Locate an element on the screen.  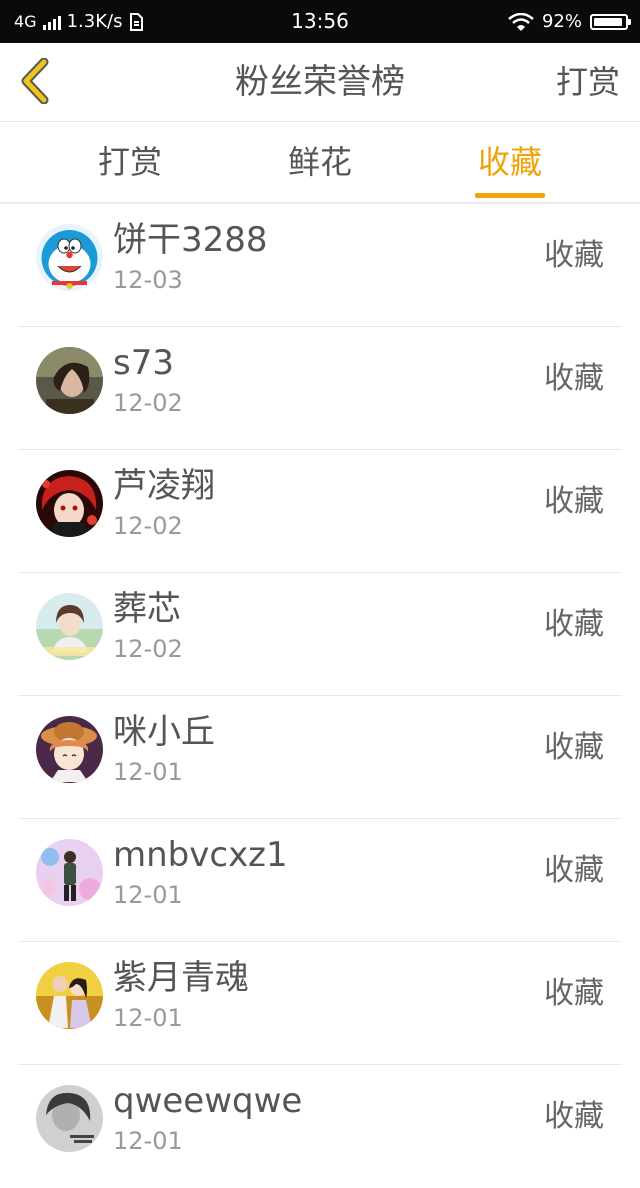
header: 粉丝荣誉榜 打赏 is located at coordinates (320, 82).